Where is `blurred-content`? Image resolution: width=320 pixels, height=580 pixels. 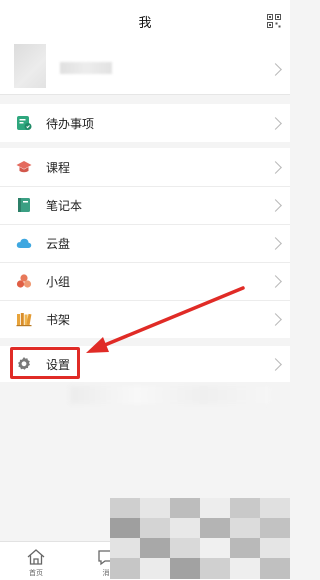 blurred-content is located at coordinates (170, 395).